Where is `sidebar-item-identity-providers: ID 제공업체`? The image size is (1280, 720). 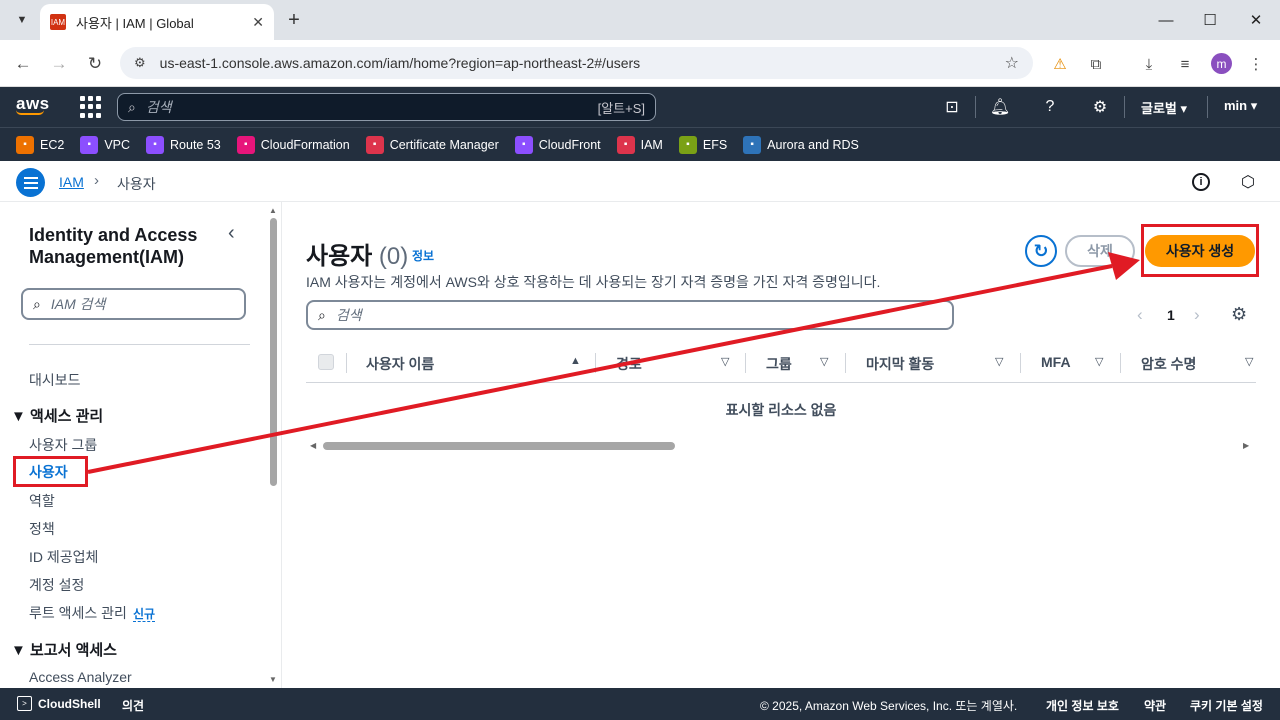
sidebar-item-identity-providers: ID 제공업체 is located at coordinates (63, 557).